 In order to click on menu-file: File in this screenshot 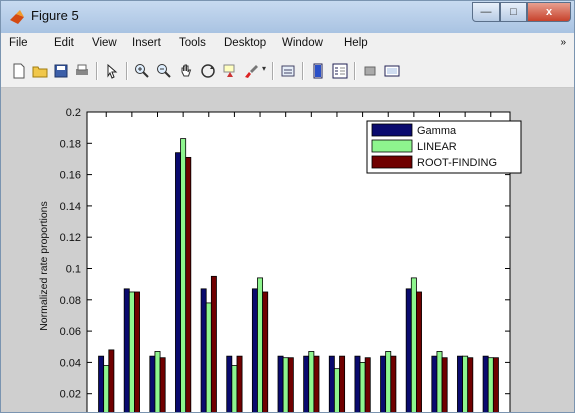, I will do `click(18, 43)`.